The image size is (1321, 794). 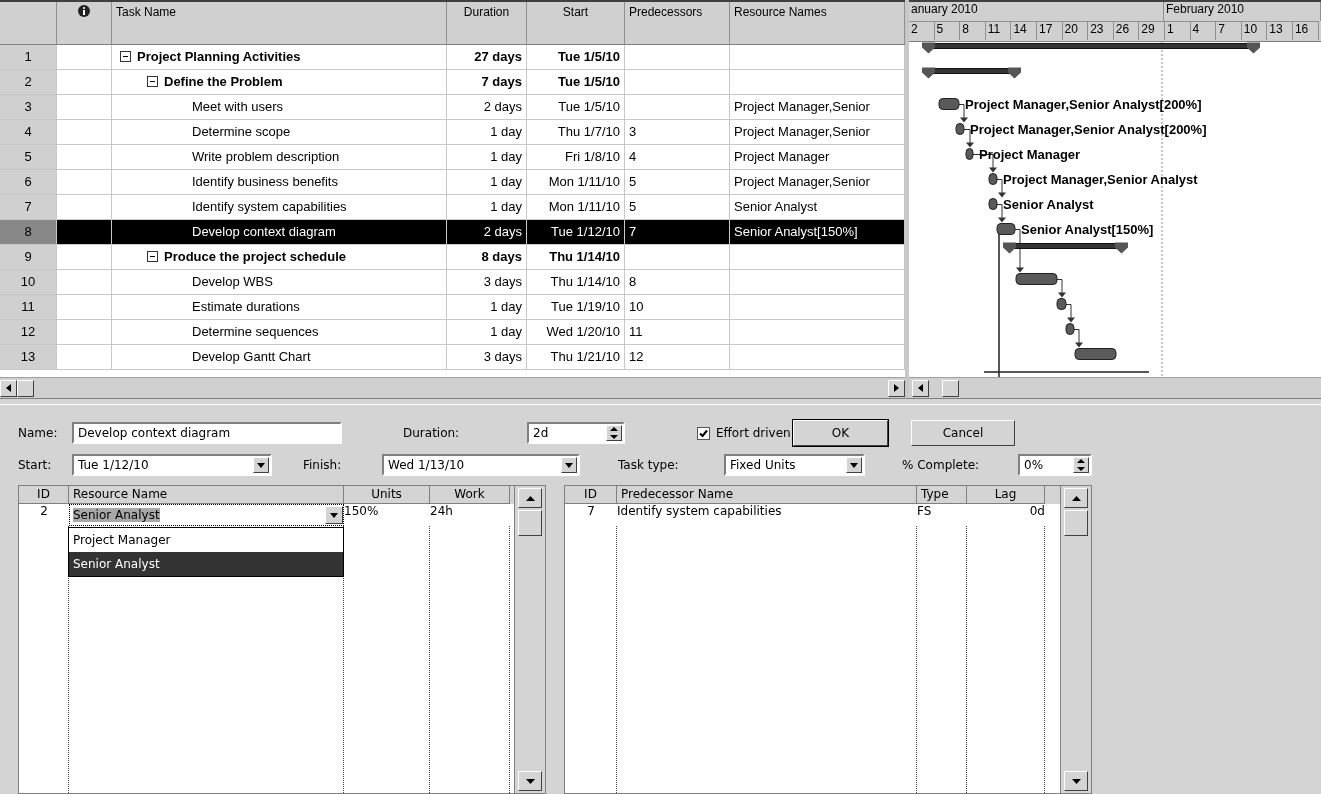 What do you see at coordinates (28, 57) in the screenshot?
I see `row-number: 1` at bounding box center [28, 57].